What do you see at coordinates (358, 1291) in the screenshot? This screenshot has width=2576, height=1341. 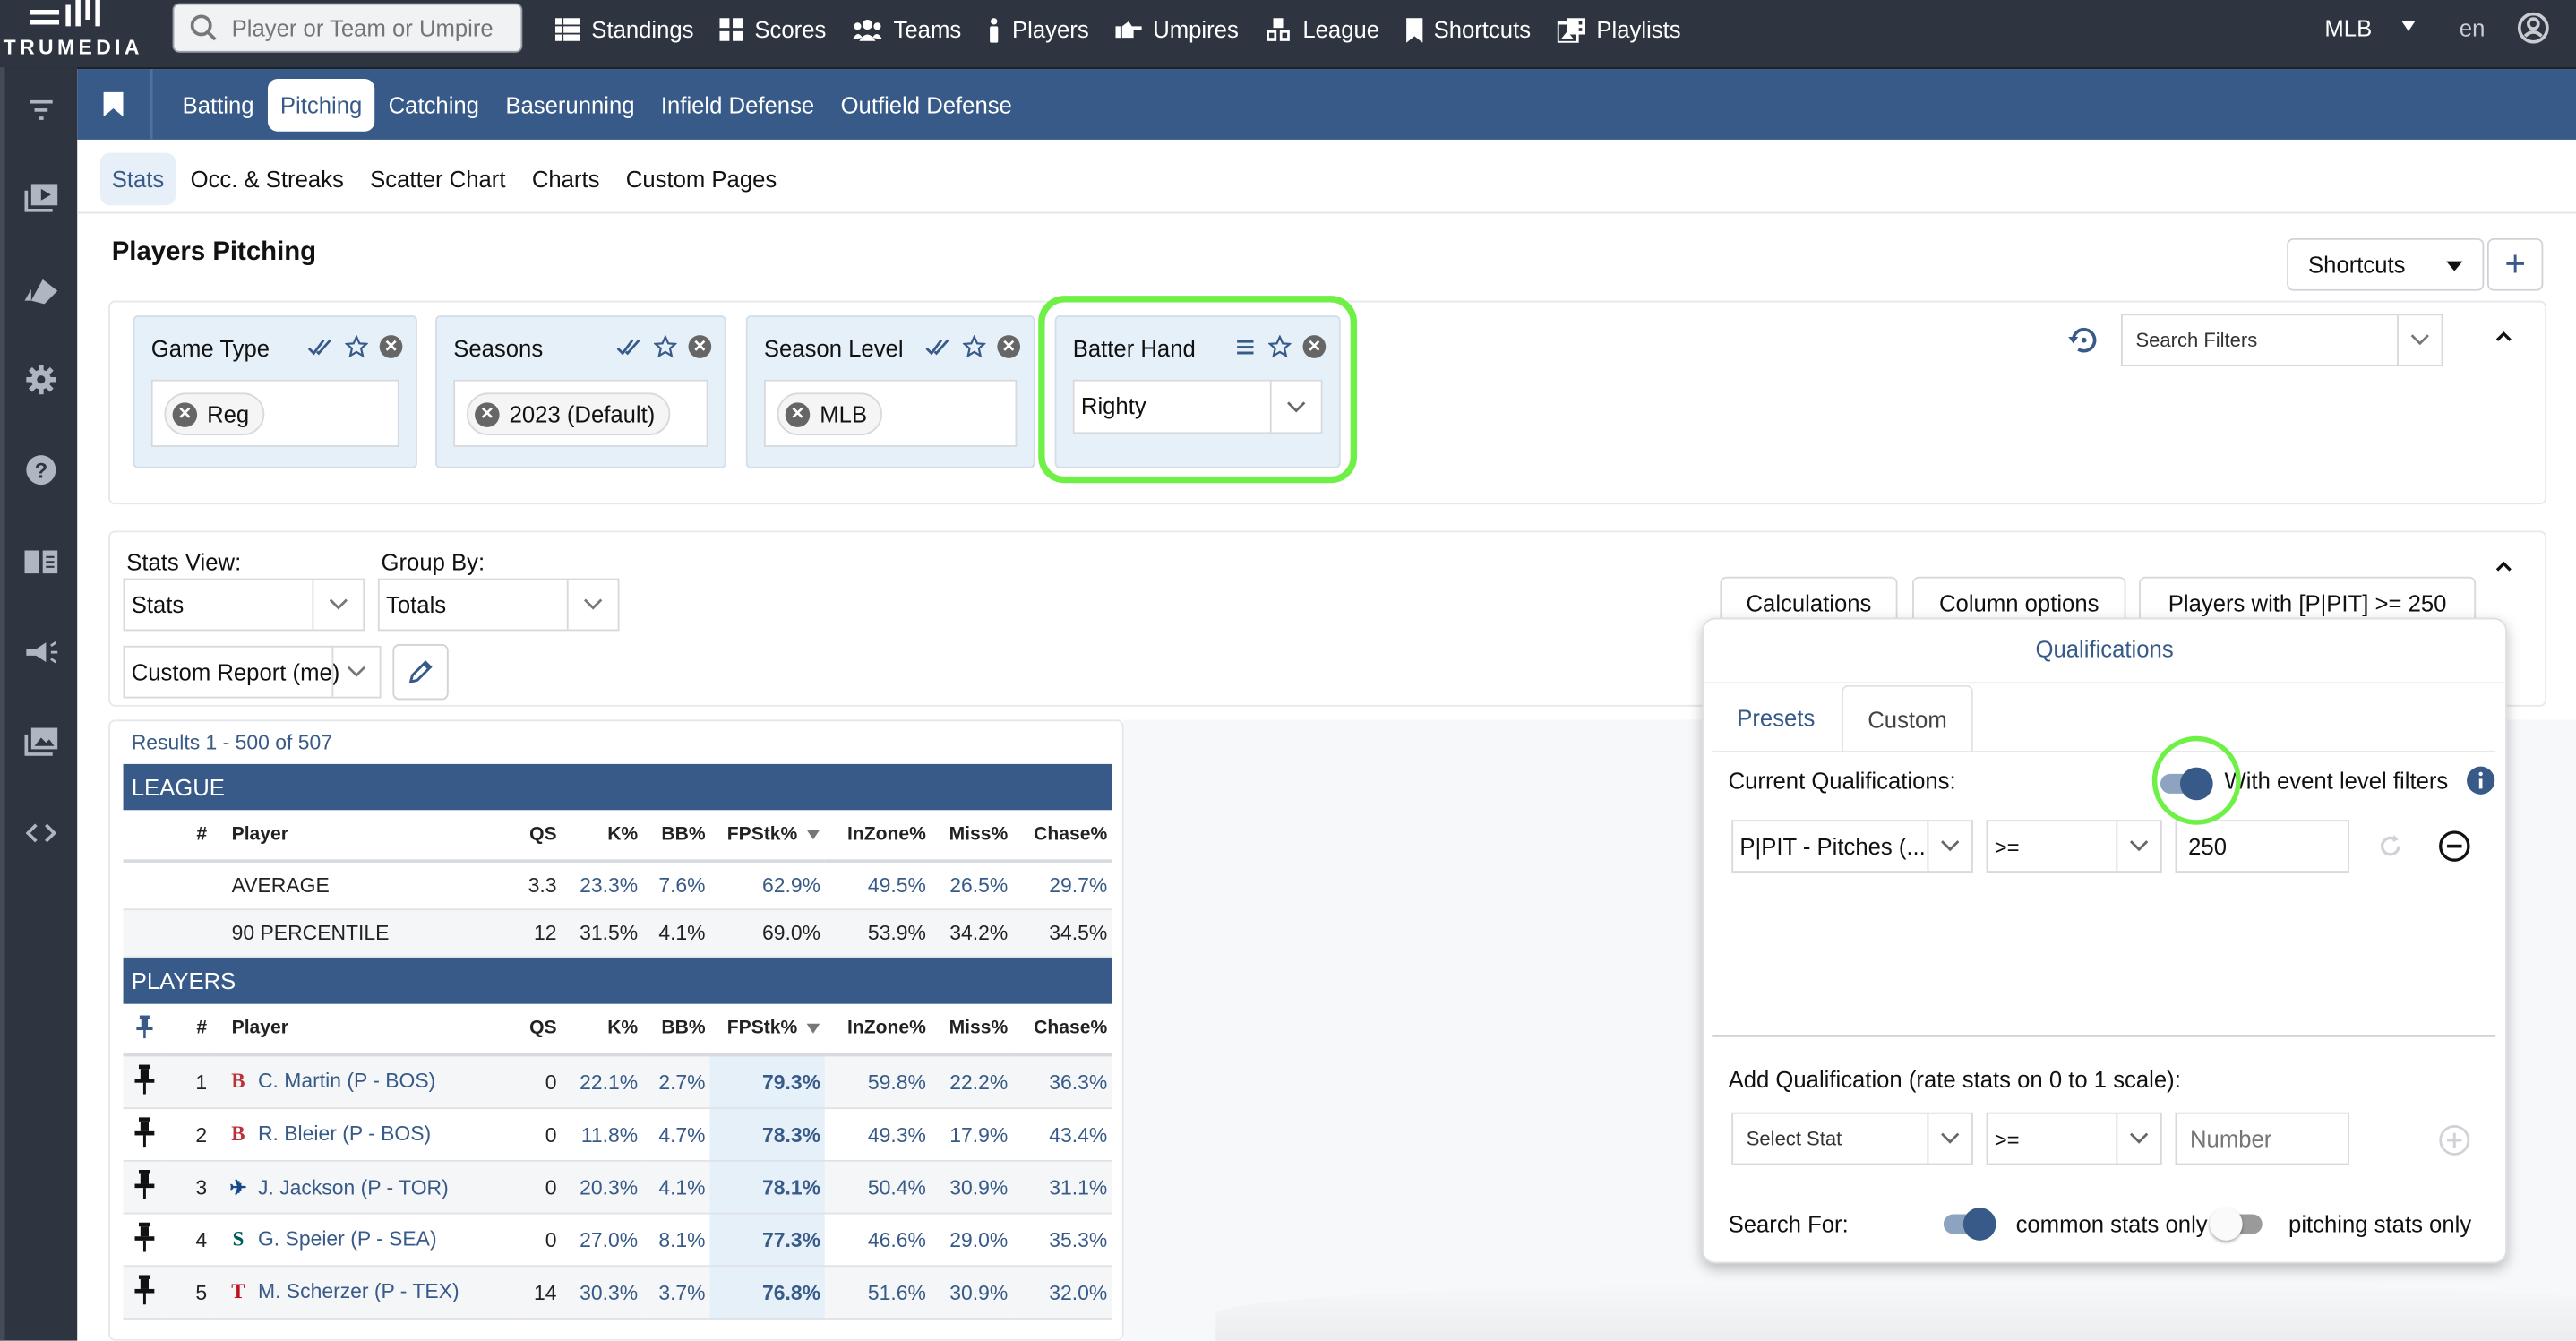 I see `player-link: M. Scherzer (P - TEX)` at bounding box center [358, 1291].